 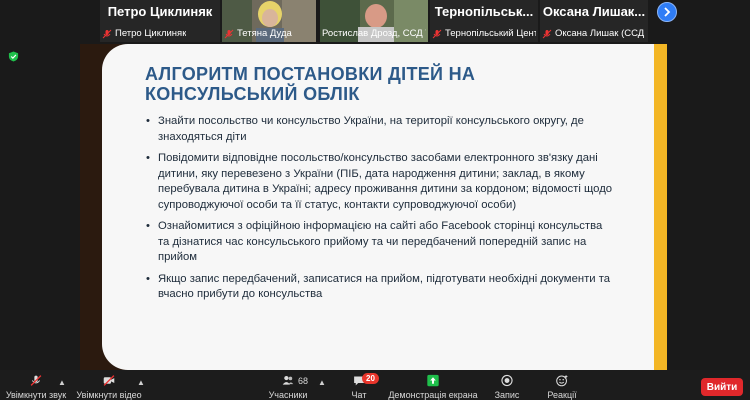 I want to click on reactions-label: Реакції, so click(x=562, y=395).